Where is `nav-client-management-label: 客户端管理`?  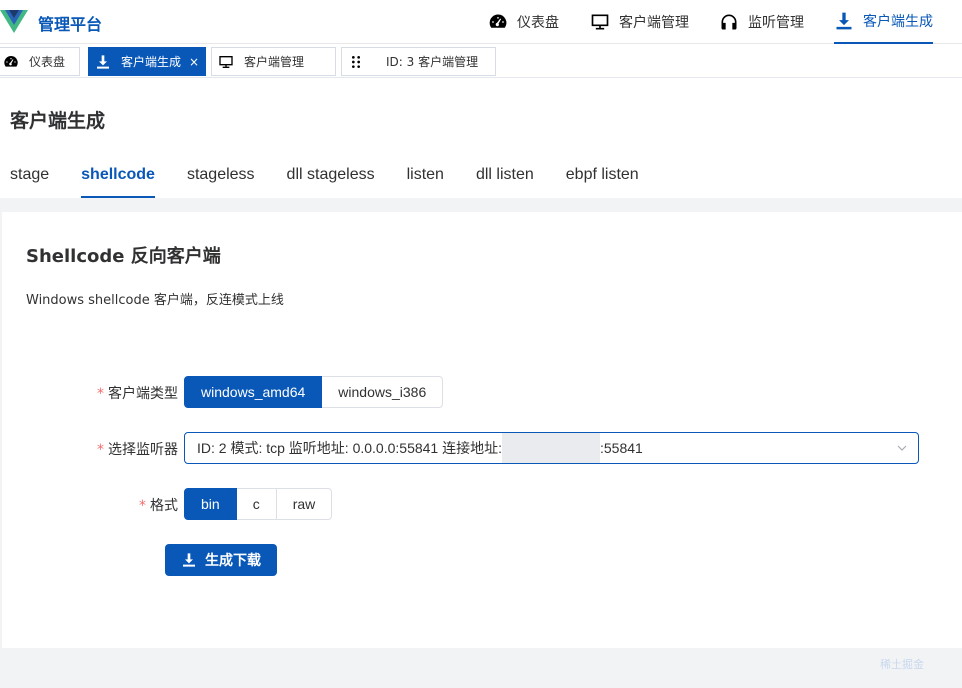 nav-client-management-label: 客户端管理 is located at coordinates (654, 23).